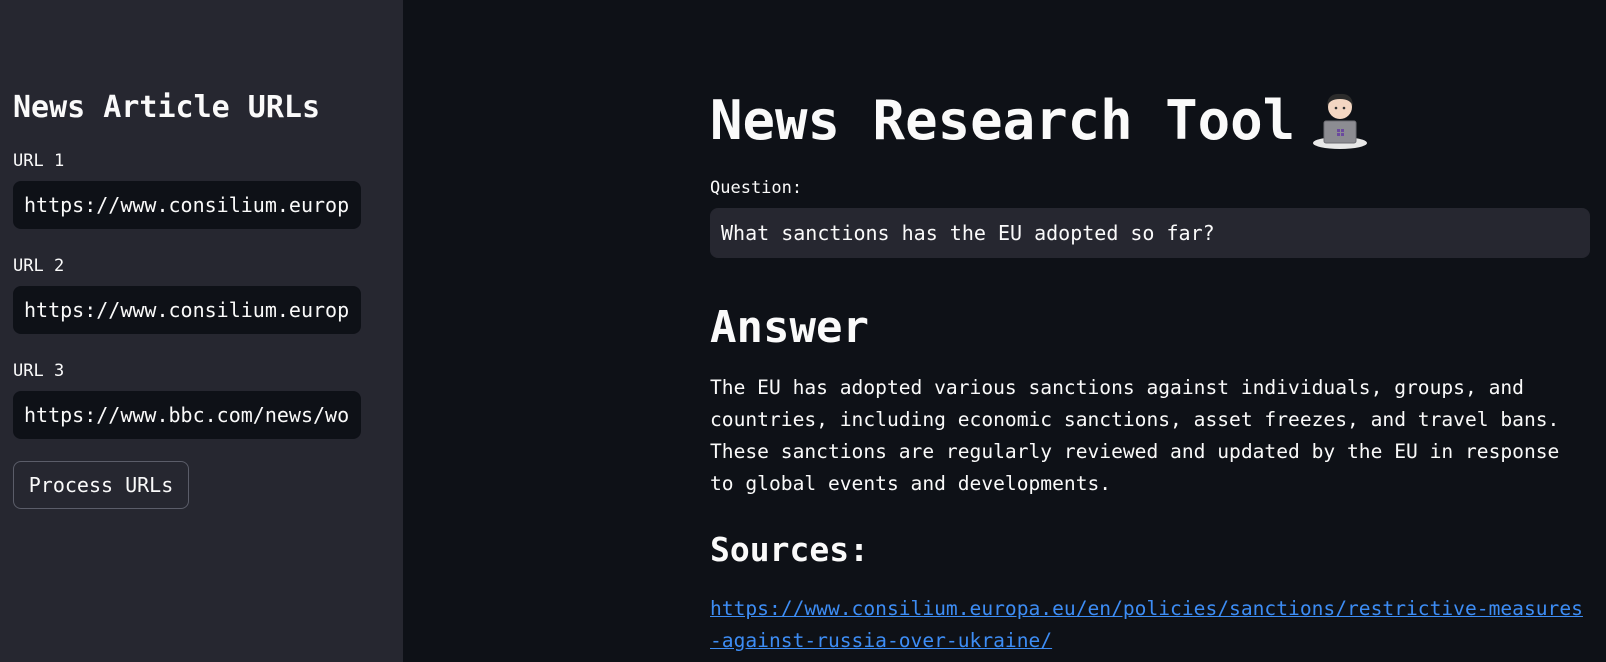  I want to click on process-urls-button: Process URLs, so click(101, 485).